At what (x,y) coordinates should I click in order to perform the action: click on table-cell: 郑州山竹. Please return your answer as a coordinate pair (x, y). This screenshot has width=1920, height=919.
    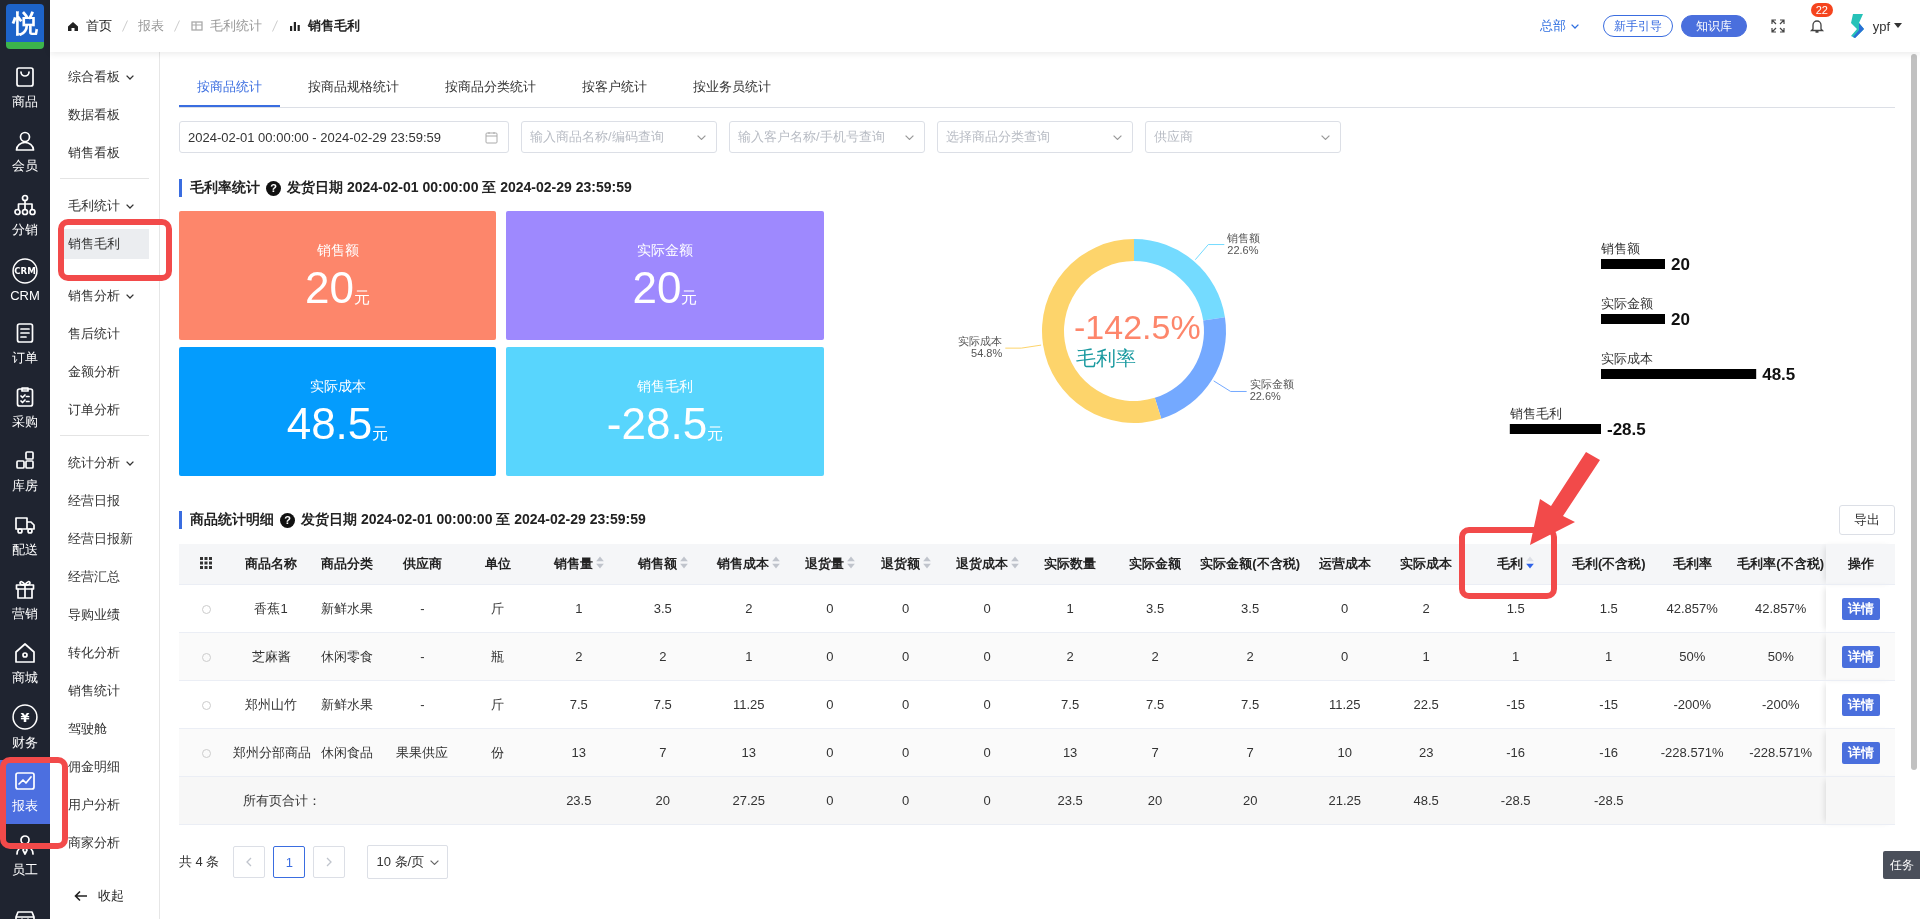
    Looking at the image, I should click on (271, 704).